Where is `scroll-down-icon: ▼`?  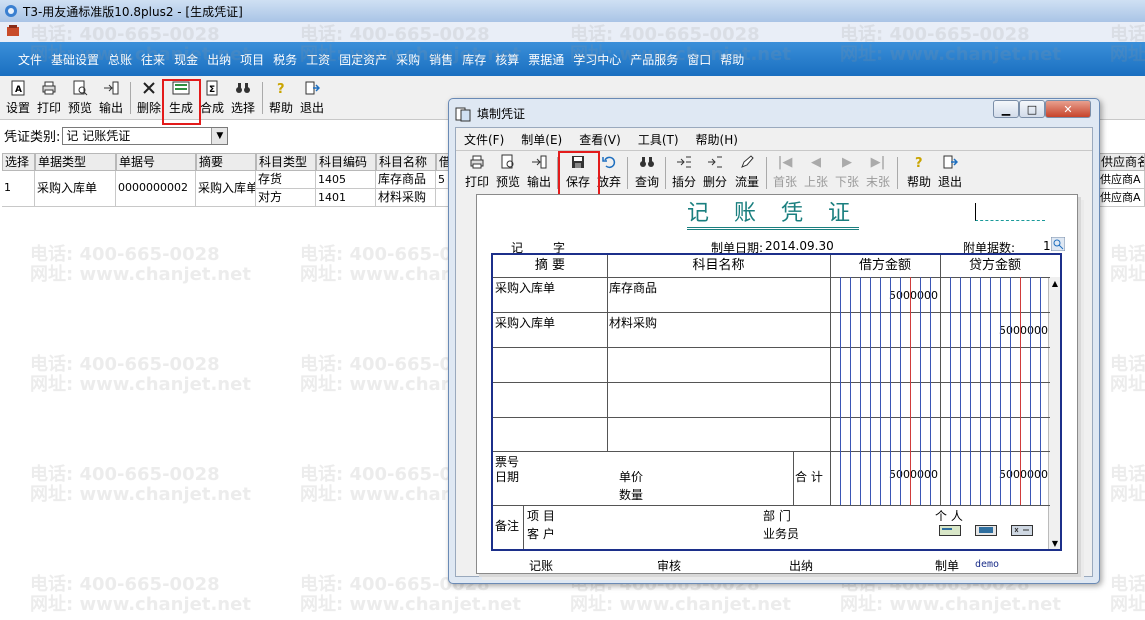
scroll-down-icon: ▼ is located at coordinates (1055, 543).